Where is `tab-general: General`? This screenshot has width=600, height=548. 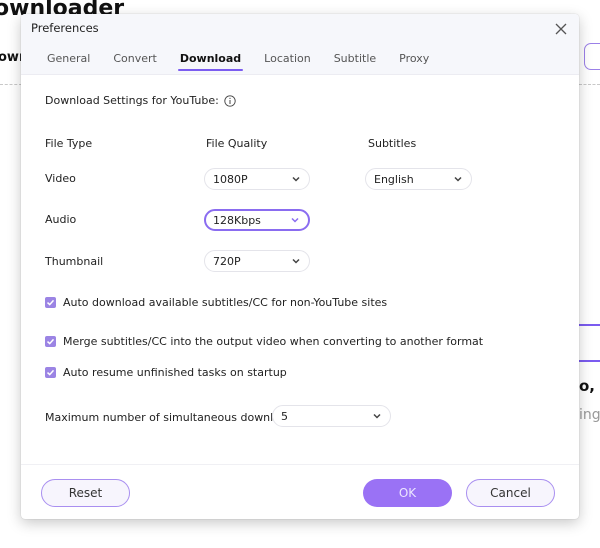
tab-general: General is located at coordinates (68, 60).